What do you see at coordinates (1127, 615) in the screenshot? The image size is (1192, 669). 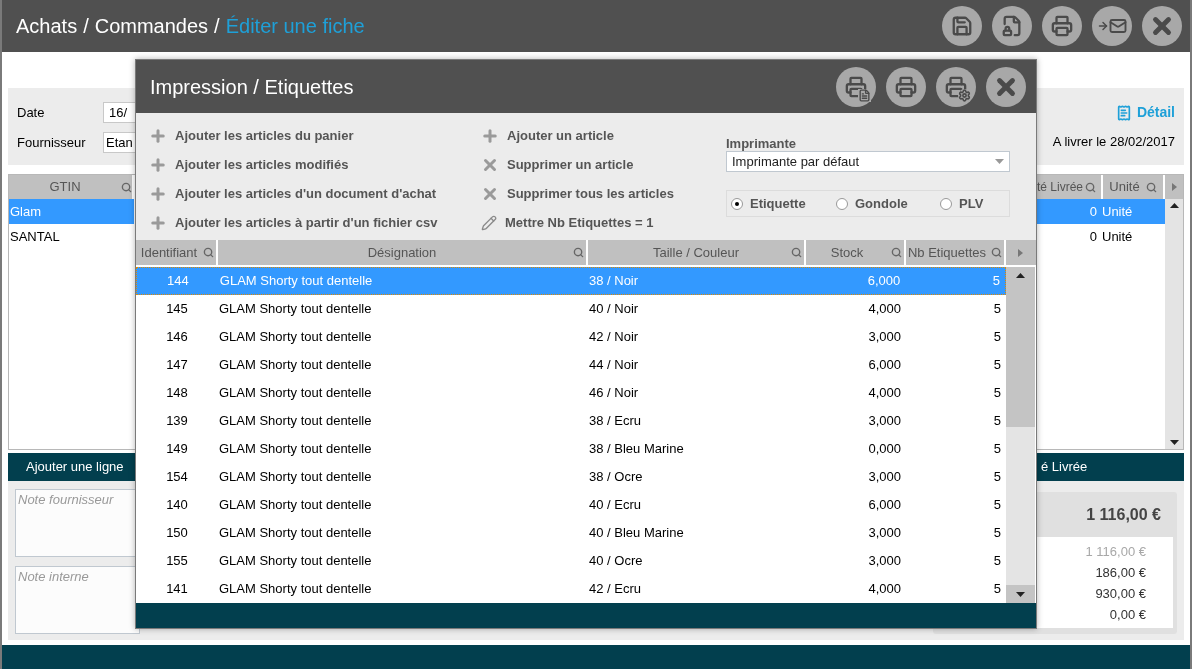 I see `total-line: 0,00 €` at bounding box center [1127, 615].